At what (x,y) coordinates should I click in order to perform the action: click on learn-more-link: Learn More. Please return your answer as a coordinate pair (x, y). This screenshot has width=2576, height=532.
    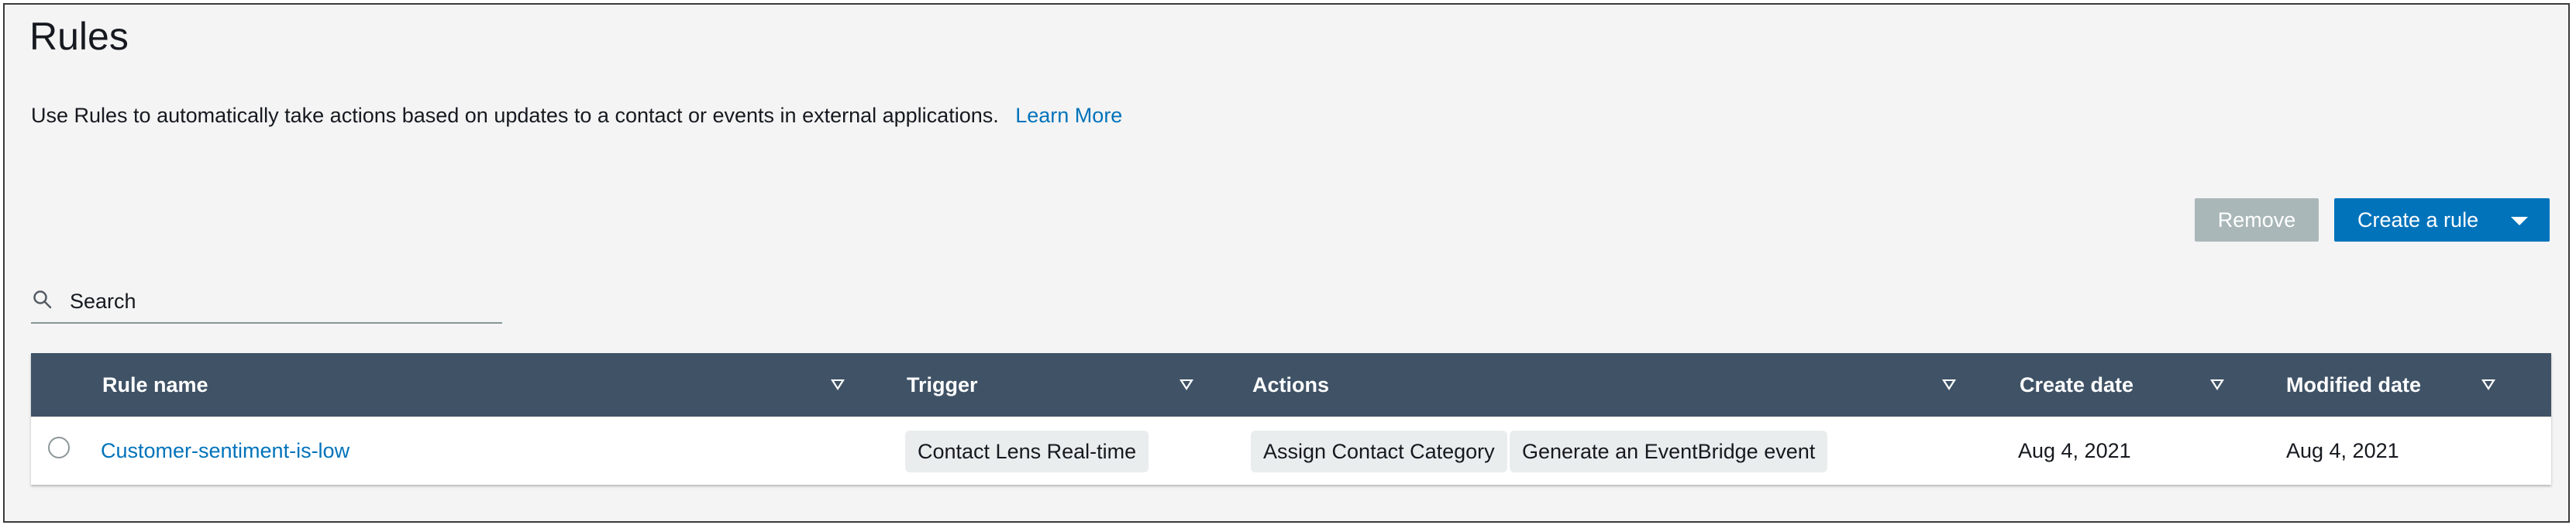
    Looking at the image, I should click on (1068, 115).